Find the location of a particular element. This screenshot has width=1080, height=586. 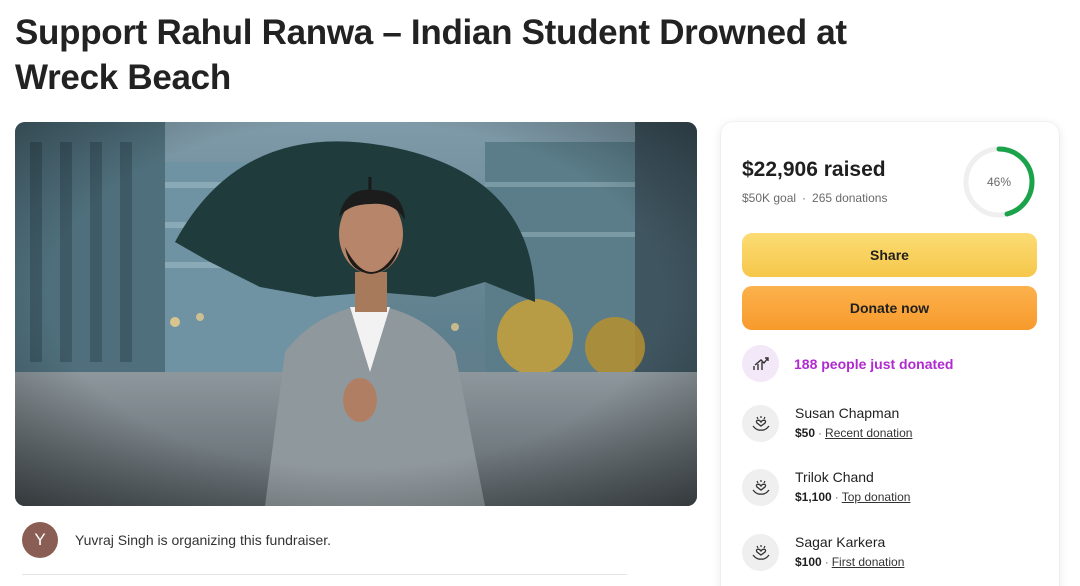

recent-donations-banner: 188 people just donated is located at coordinates (847, 363).